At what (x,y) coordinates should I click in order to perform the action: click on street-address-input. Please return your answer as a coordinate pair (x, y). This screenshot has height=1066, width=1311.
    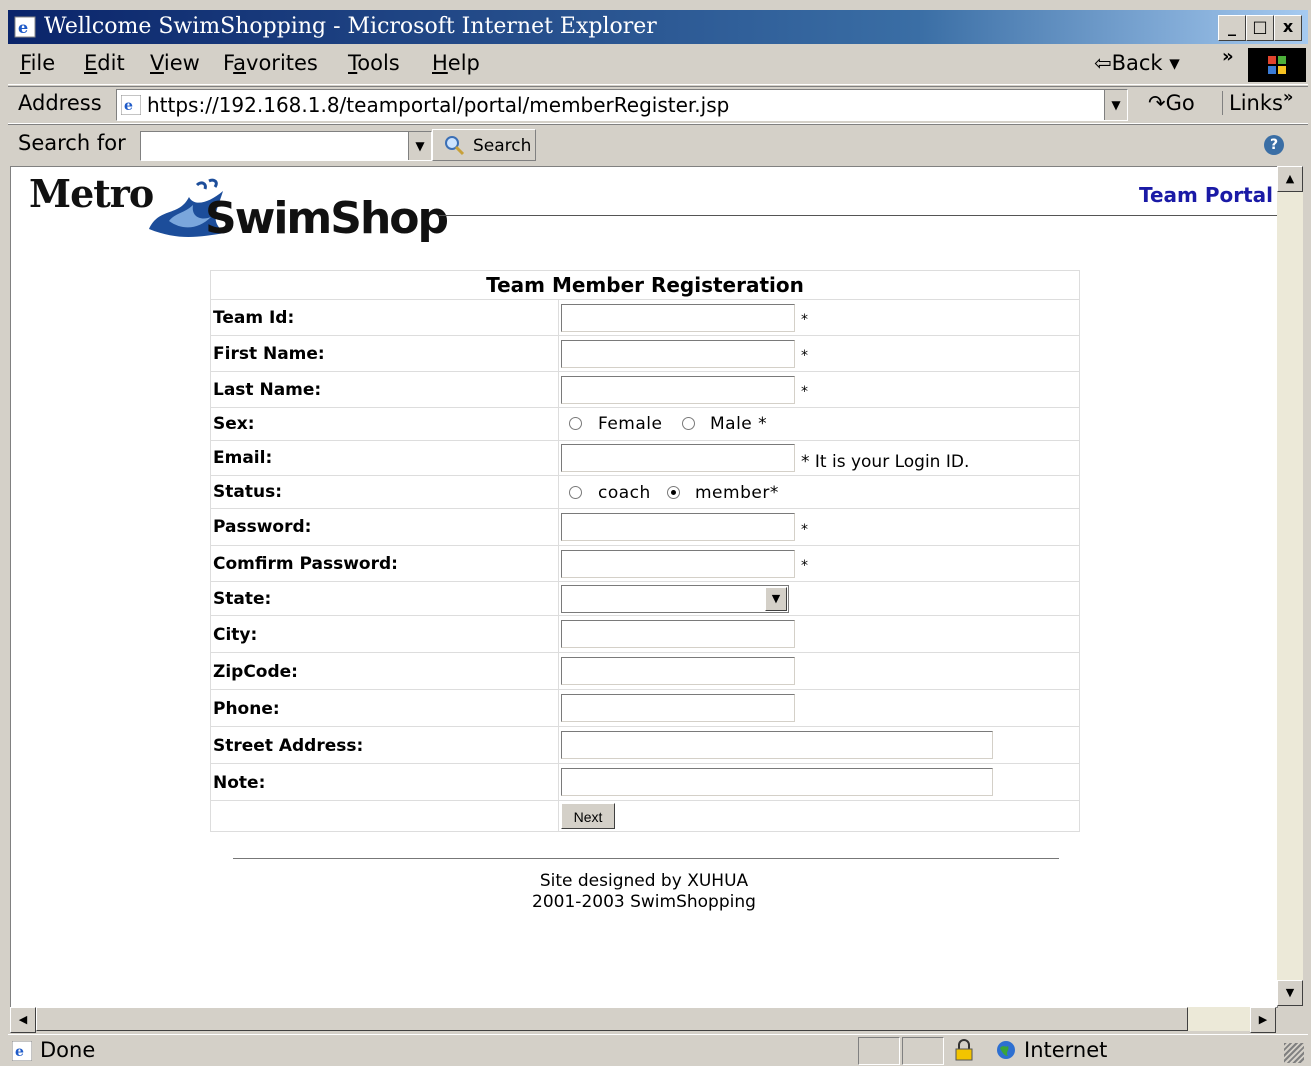
    Looking at the image, I should click on (777, 745).